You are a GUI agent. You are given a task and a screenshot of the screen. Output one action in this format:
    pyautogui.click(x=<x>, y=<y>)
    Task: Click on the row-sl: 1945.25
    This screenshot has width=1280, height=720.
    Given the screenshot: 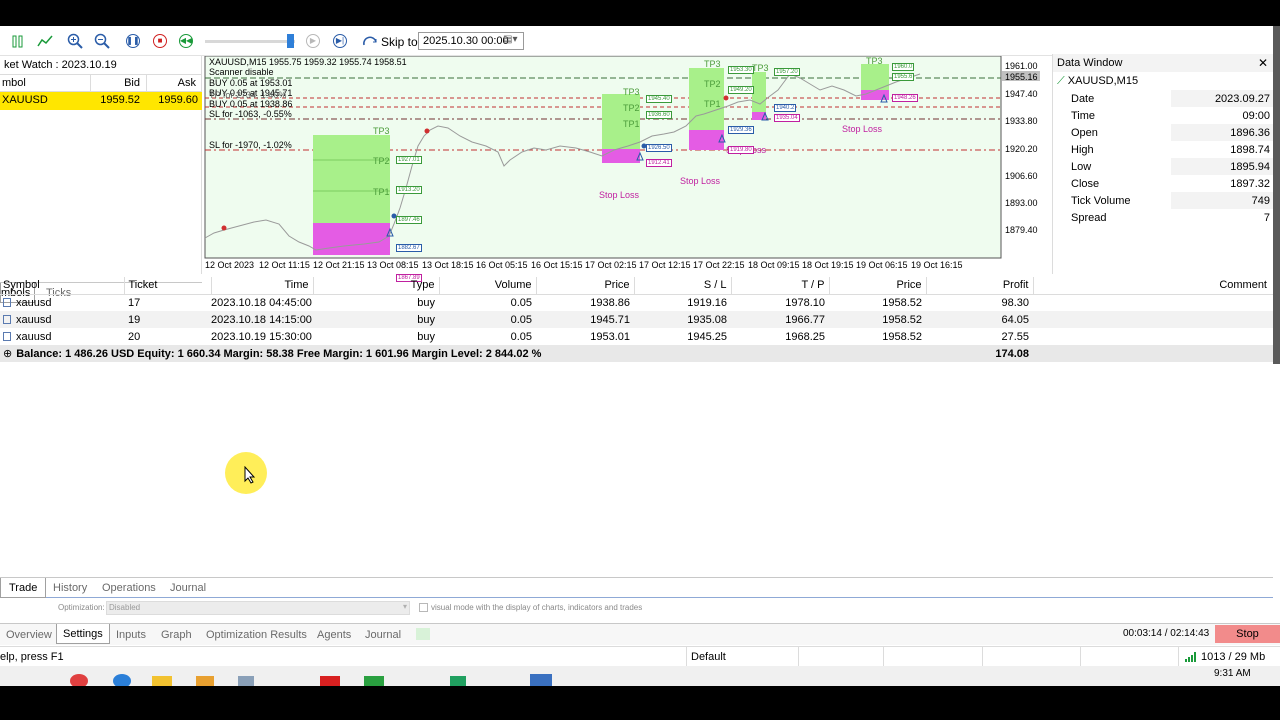 What is the action you would take?
    pyautogui.click(x=682, y=336)
    